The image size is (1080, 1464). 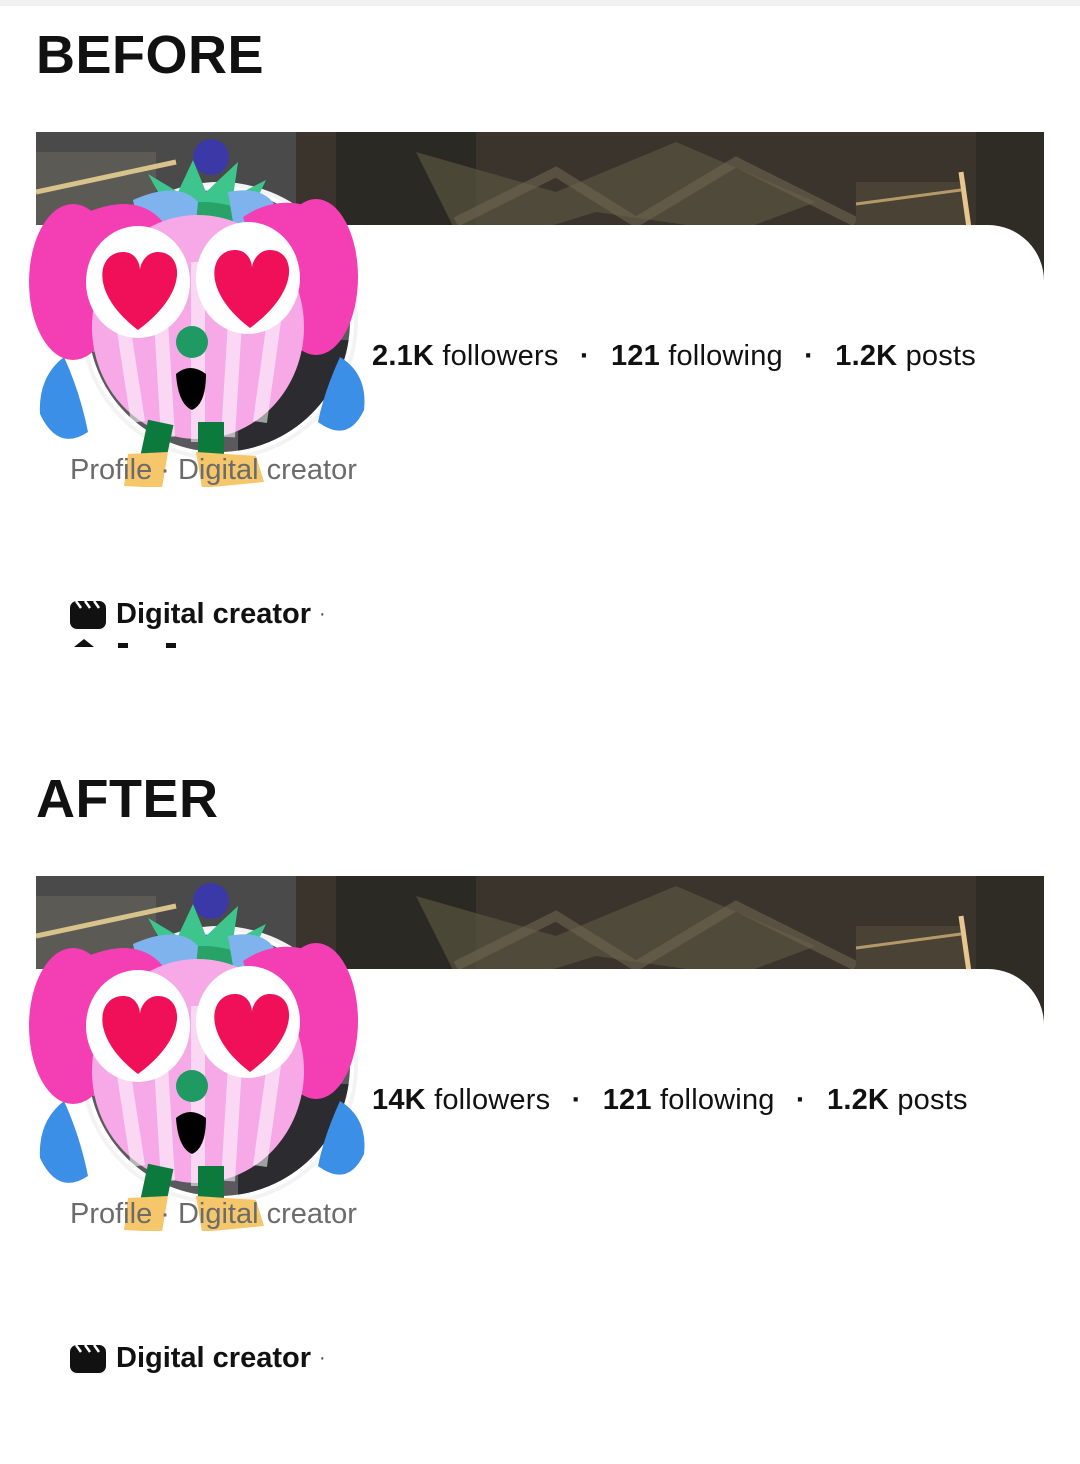 What do you see at coordinates (399, 1100) in the screenshot?
I see `followers-count: 14K` at bounding box center [399, 1100].